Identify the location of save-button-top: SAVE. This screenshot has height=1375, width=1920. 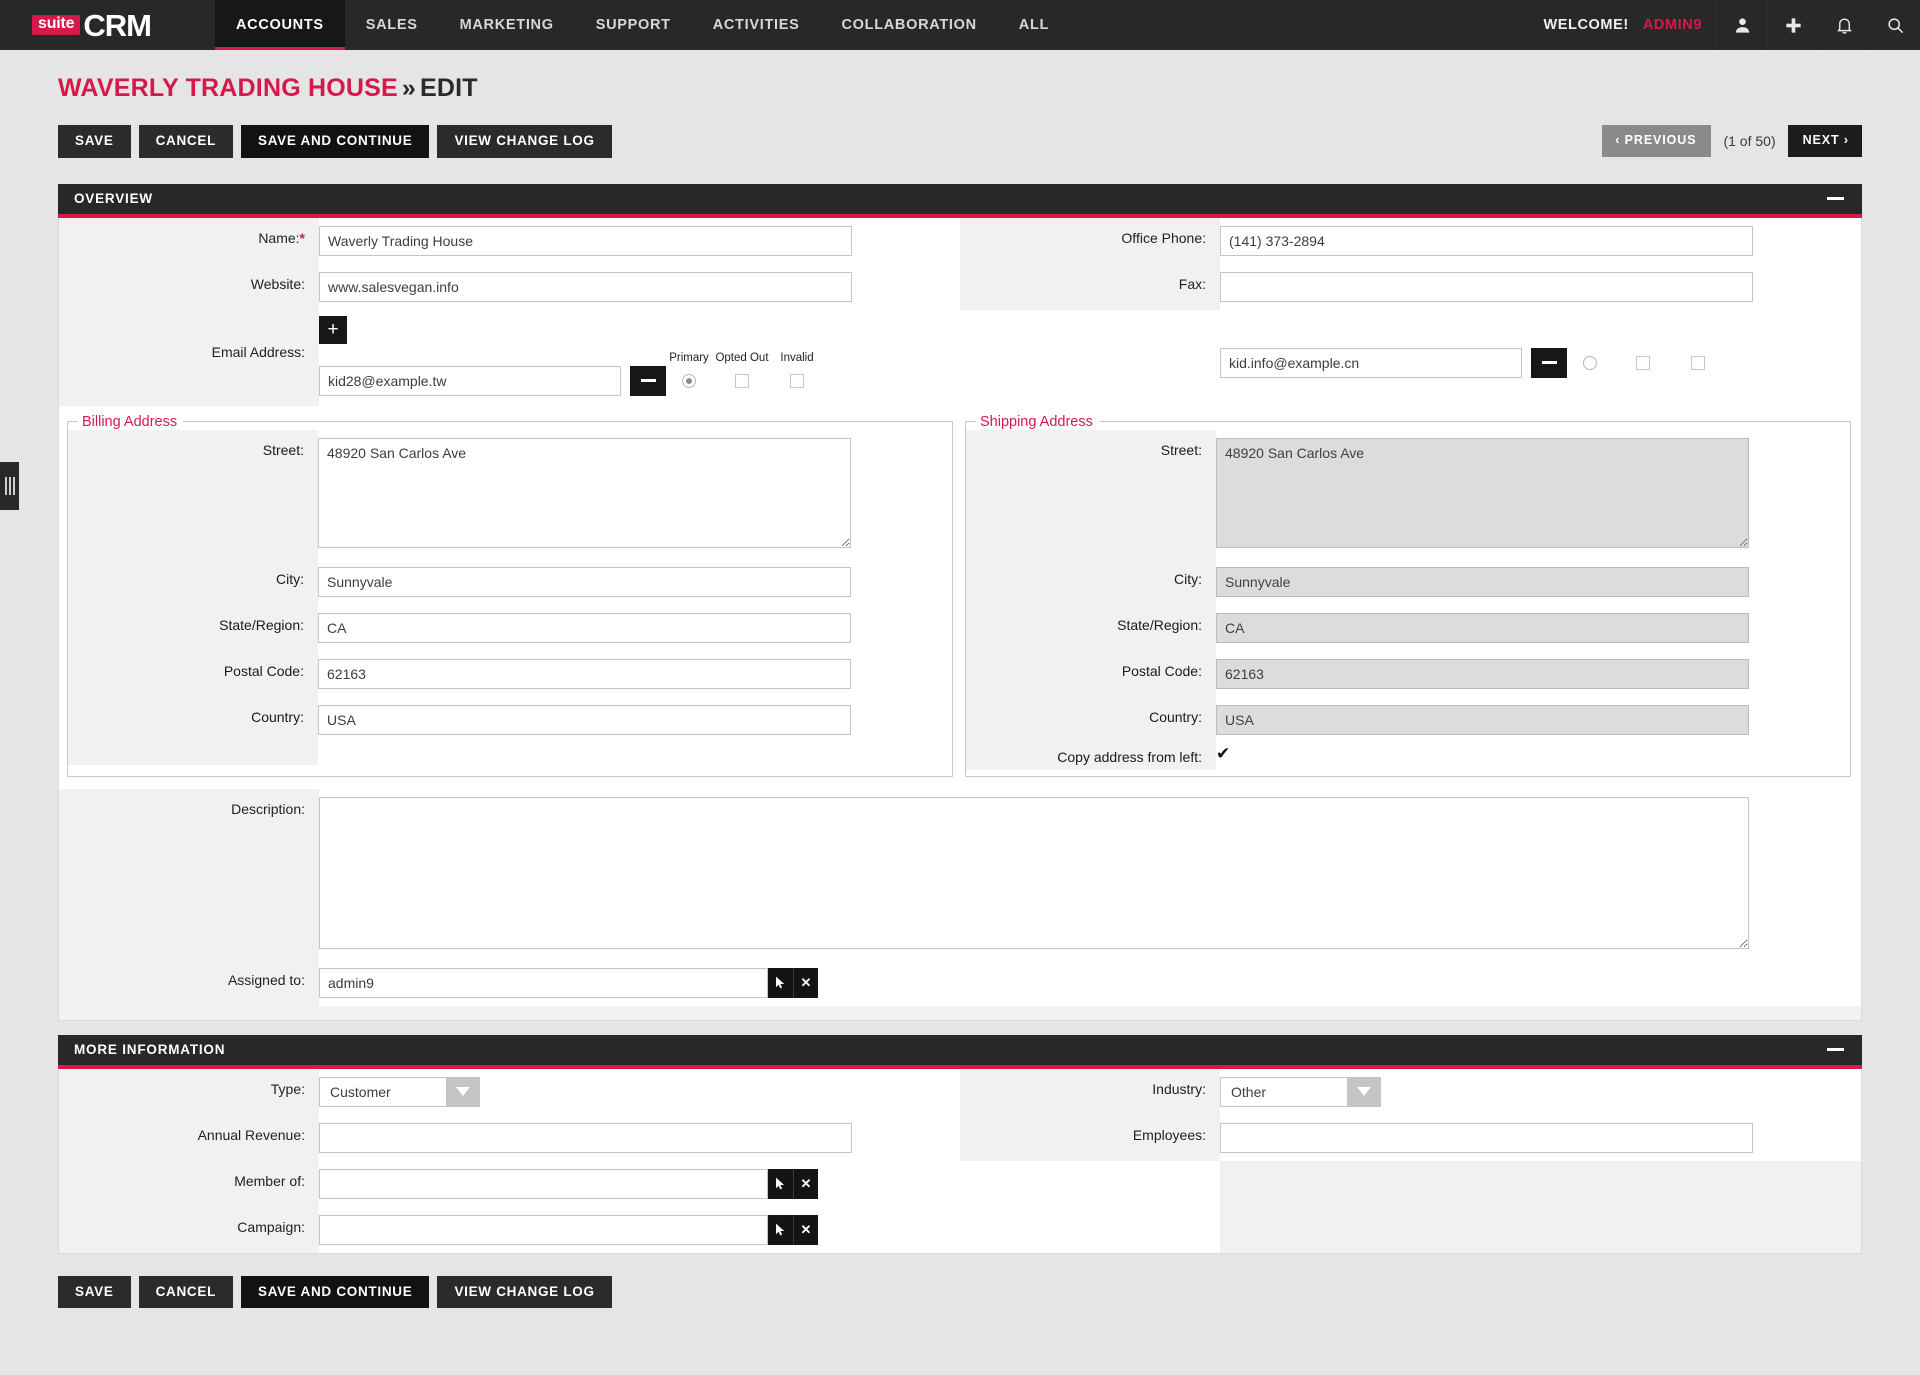
(94, 141).